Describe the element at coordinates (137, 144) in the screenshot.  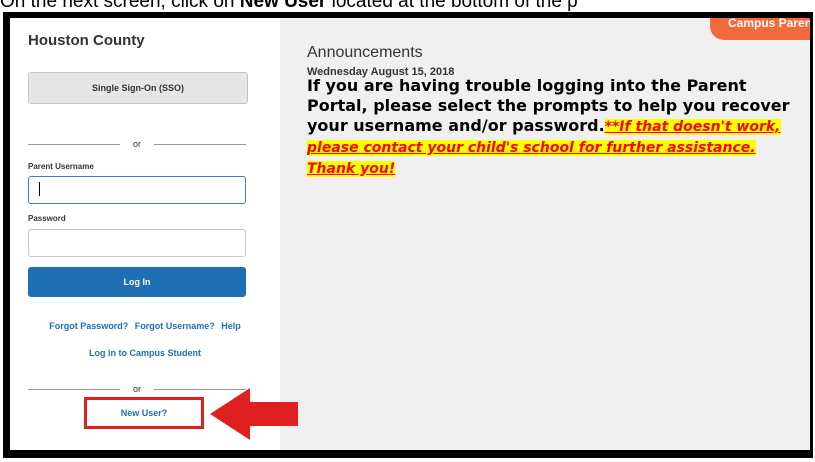
I see `or-divider: or` at that location.